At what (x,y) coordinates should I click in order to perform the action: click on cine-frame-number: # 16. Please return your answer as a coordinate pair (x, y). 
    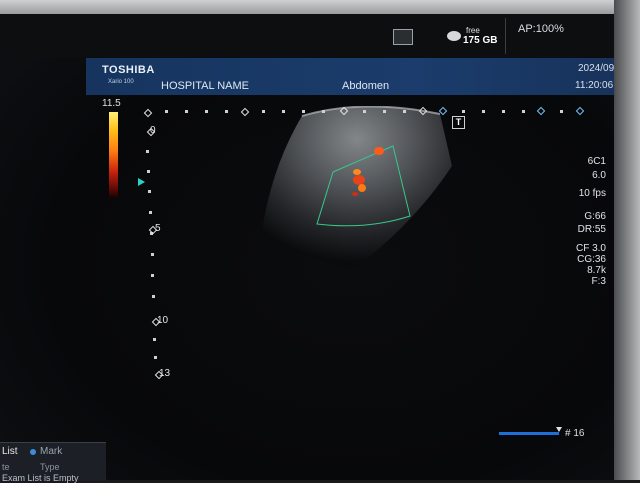
    Looking at the image, I should click on (575, 433).